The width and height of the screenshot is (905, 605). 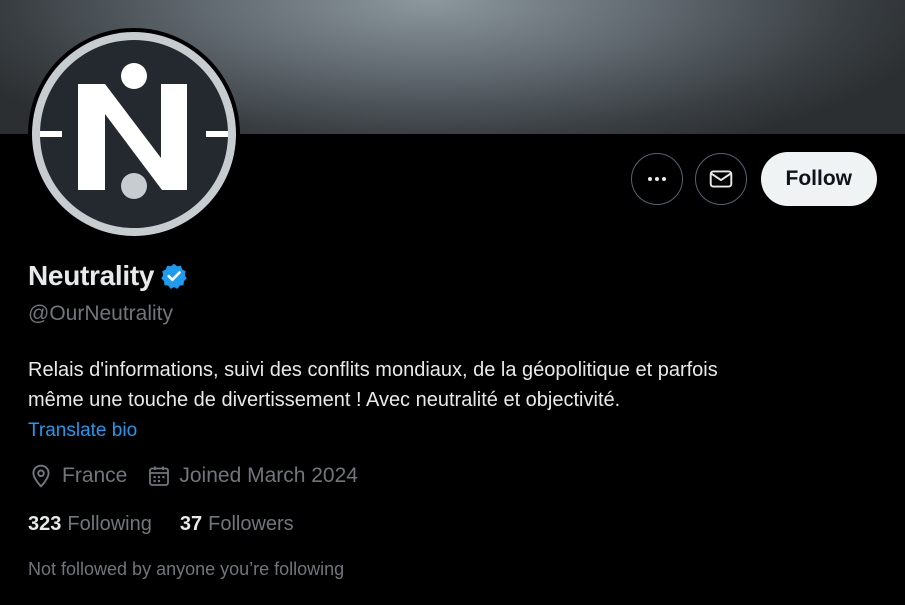 I want to click on joined-item: Joined March 2024, so click(x=252, y=476).